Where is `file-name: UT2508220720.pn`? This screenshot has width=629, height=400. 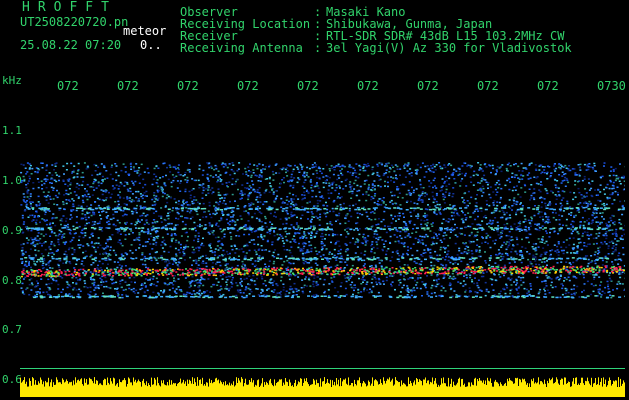 file-name: UT2508220720.pn is located at coordinates (74, 22).